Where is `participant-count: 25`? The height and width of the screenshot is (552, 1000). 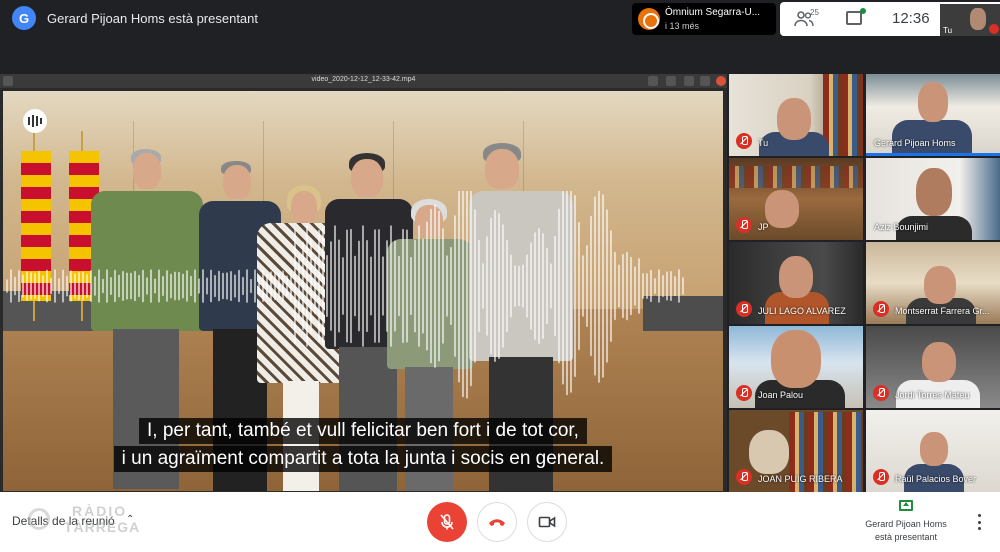 participant-count: 25 is located at coordinates (814, 12).